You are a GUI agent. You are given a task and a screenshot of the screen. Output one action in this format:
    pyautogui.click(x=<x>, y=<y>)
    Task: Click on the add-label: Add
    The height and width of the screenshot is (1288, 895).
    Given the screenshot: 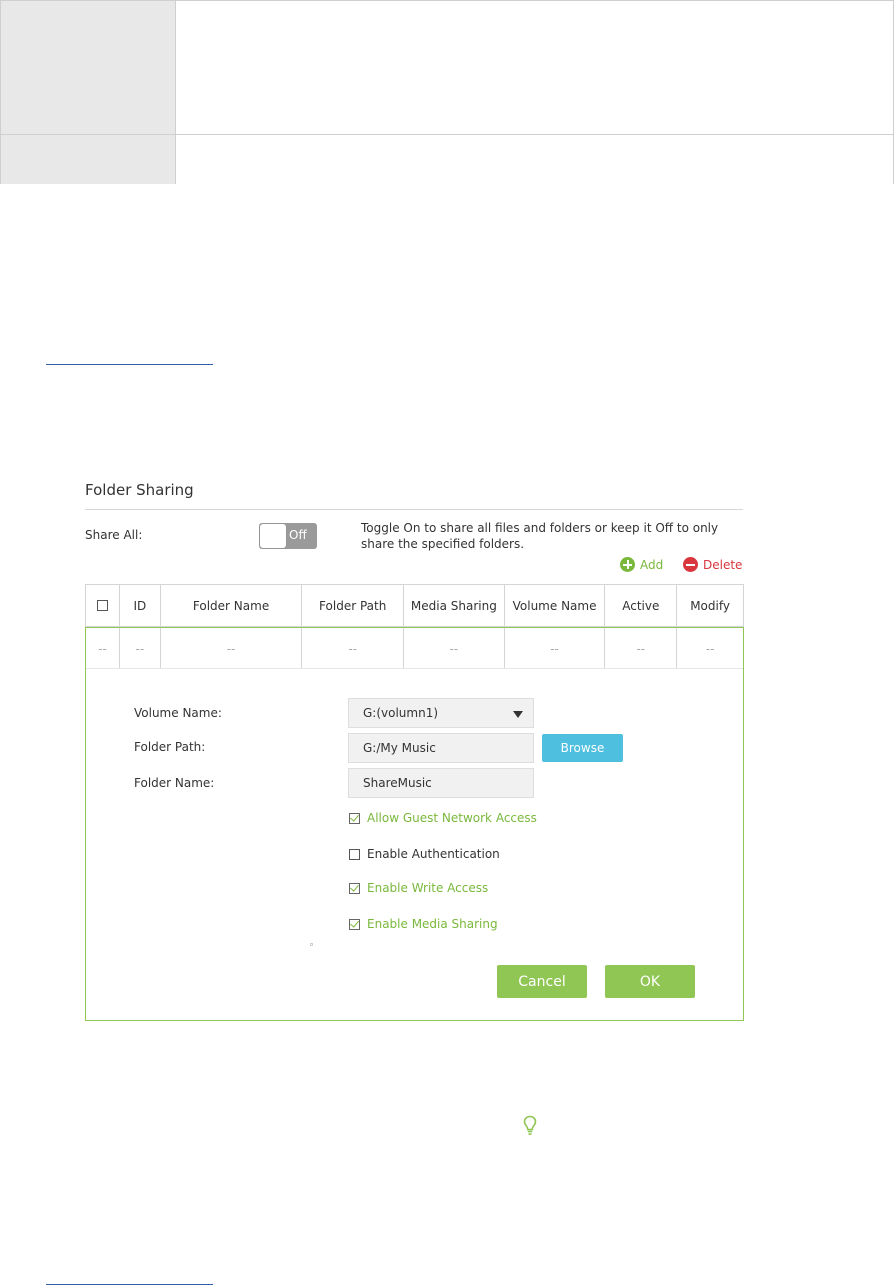 What is the action you would take?
    pyautogui.click(x=652, y=564)
    